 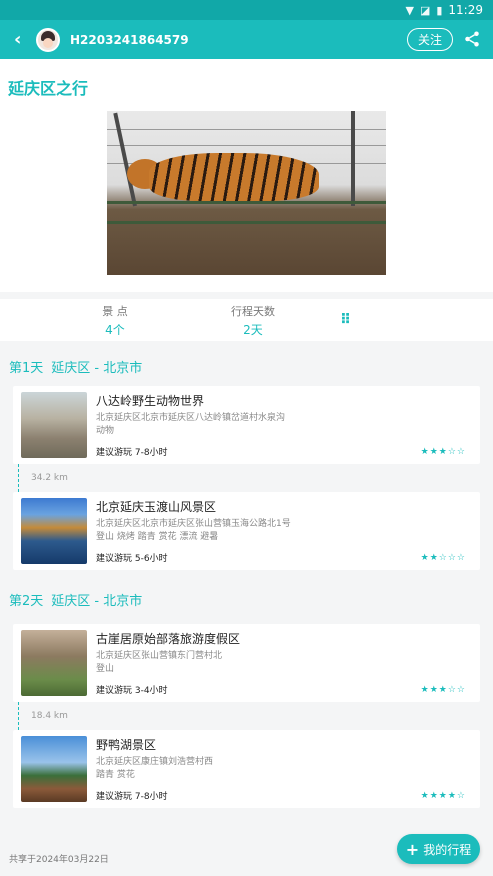 I want to click on place-name: 北京延庆玉渡山风景区, so click(x=156, y=507).